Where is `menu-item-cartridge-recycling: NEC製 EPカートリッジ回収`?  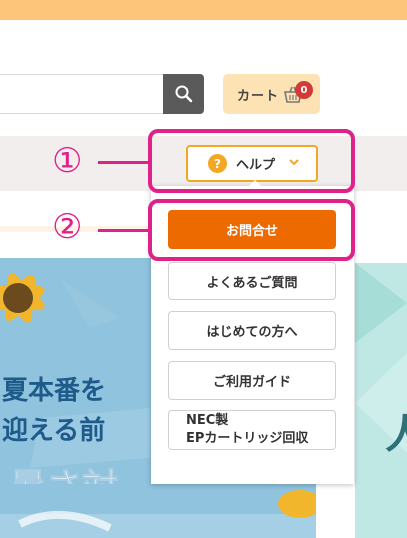
menu-item-cartridge-recycling: NEC製 EPカートリッジ回収 is located at coordinates (252, 430).